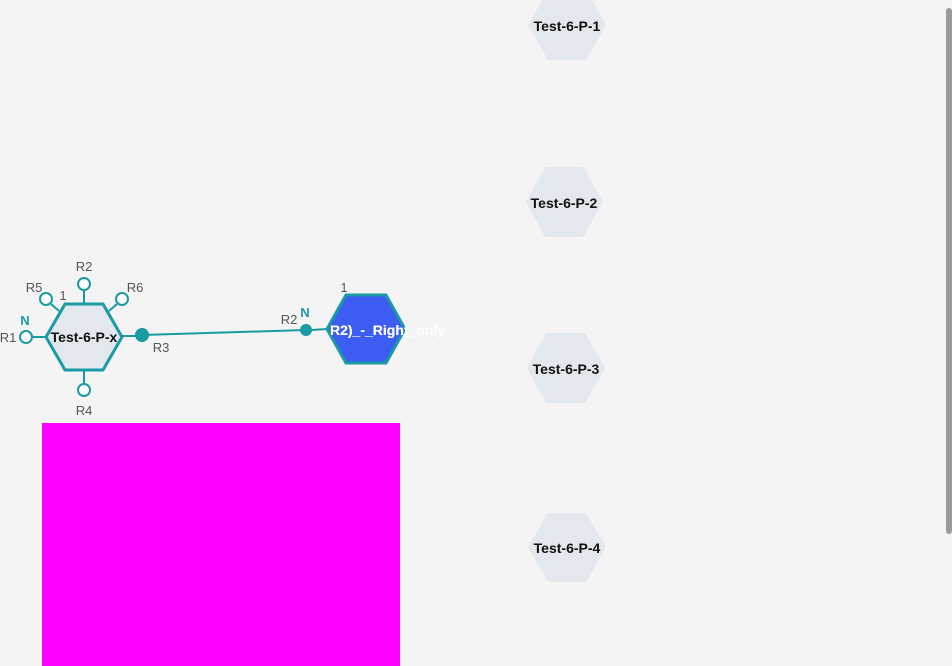  I want to click on bond-line, so click(224, 332).